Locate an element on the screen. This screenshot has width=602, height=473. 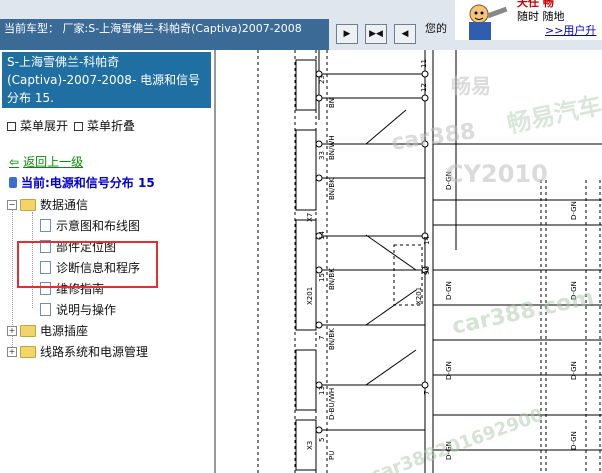
user-upgrade-link: >>用户升 is located at coordinates (570, 30).